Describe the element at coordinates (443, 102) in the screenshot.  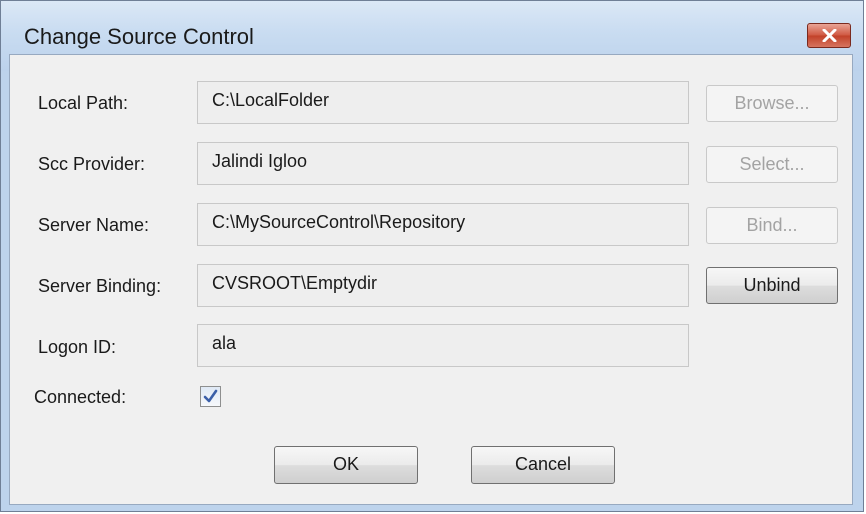
I see `local-path-field: C:\LocalFolder` at that location.